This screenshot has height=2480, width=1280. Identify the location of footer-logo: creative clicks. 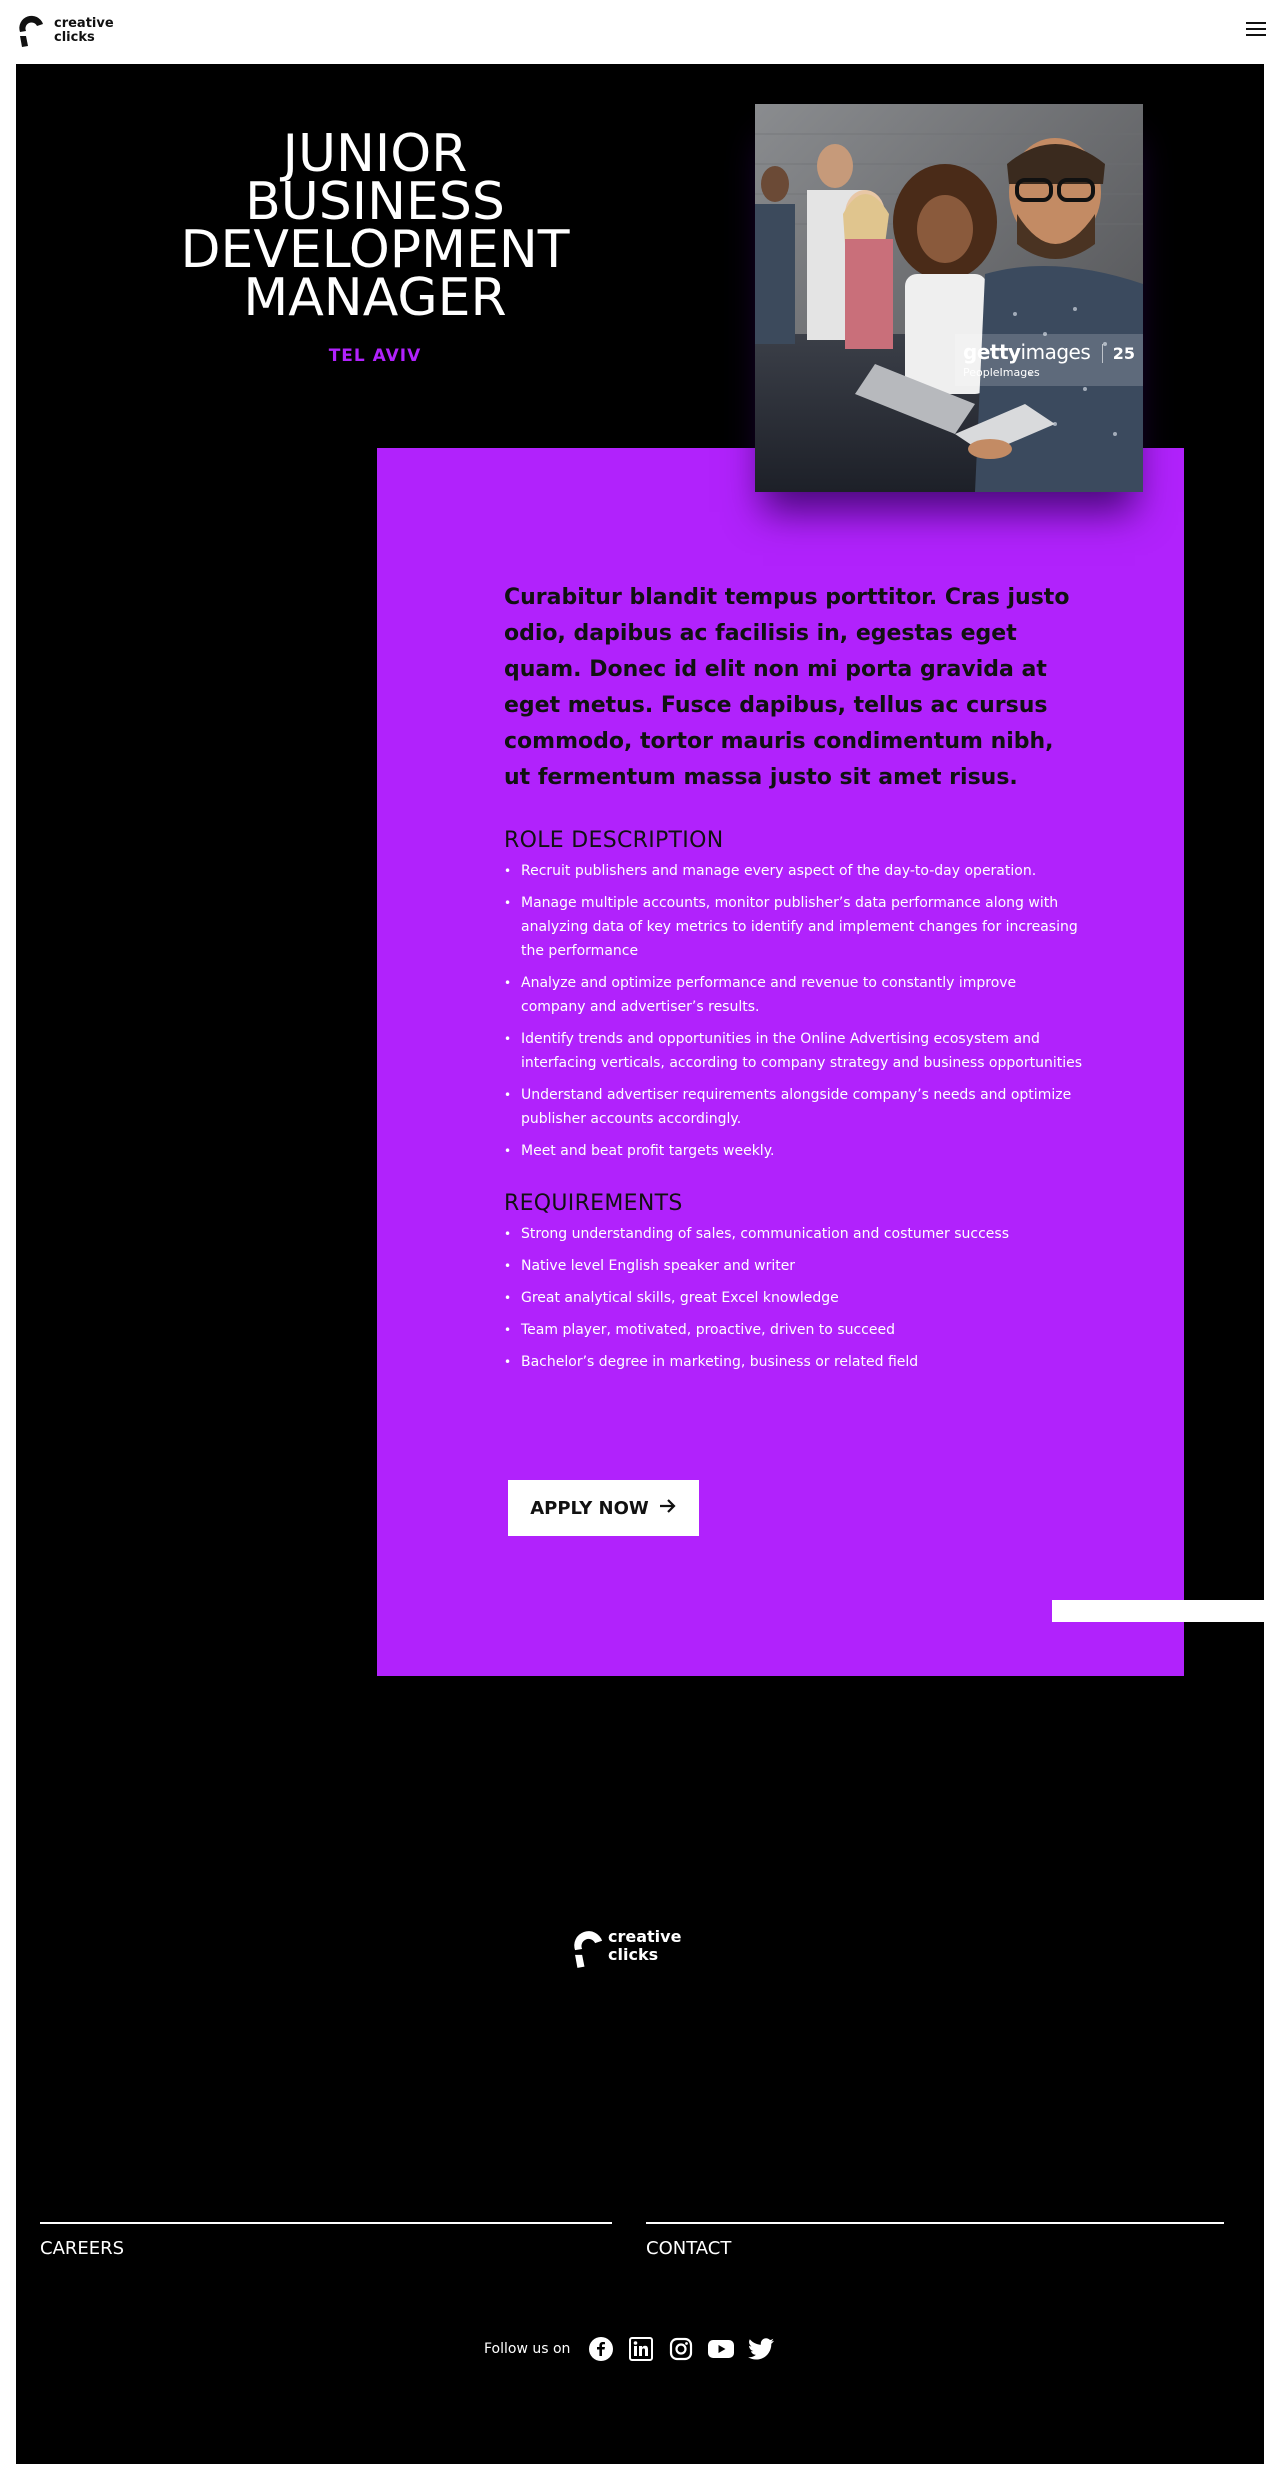
(625, 1948).